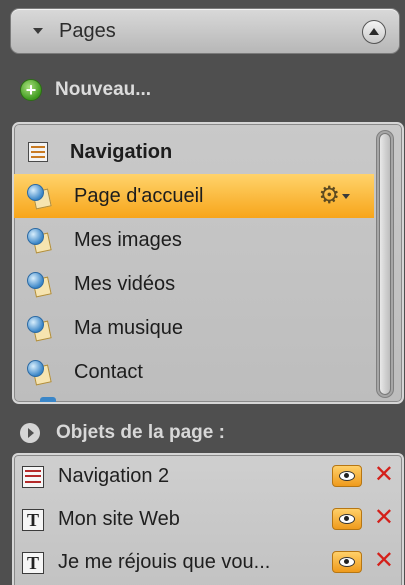 This screenshot has height=585, width=405. What do you see at coordinates (119, 519) in the screenshot?
I see `object-label: Mon site Web` at bounding box center [119, 519].